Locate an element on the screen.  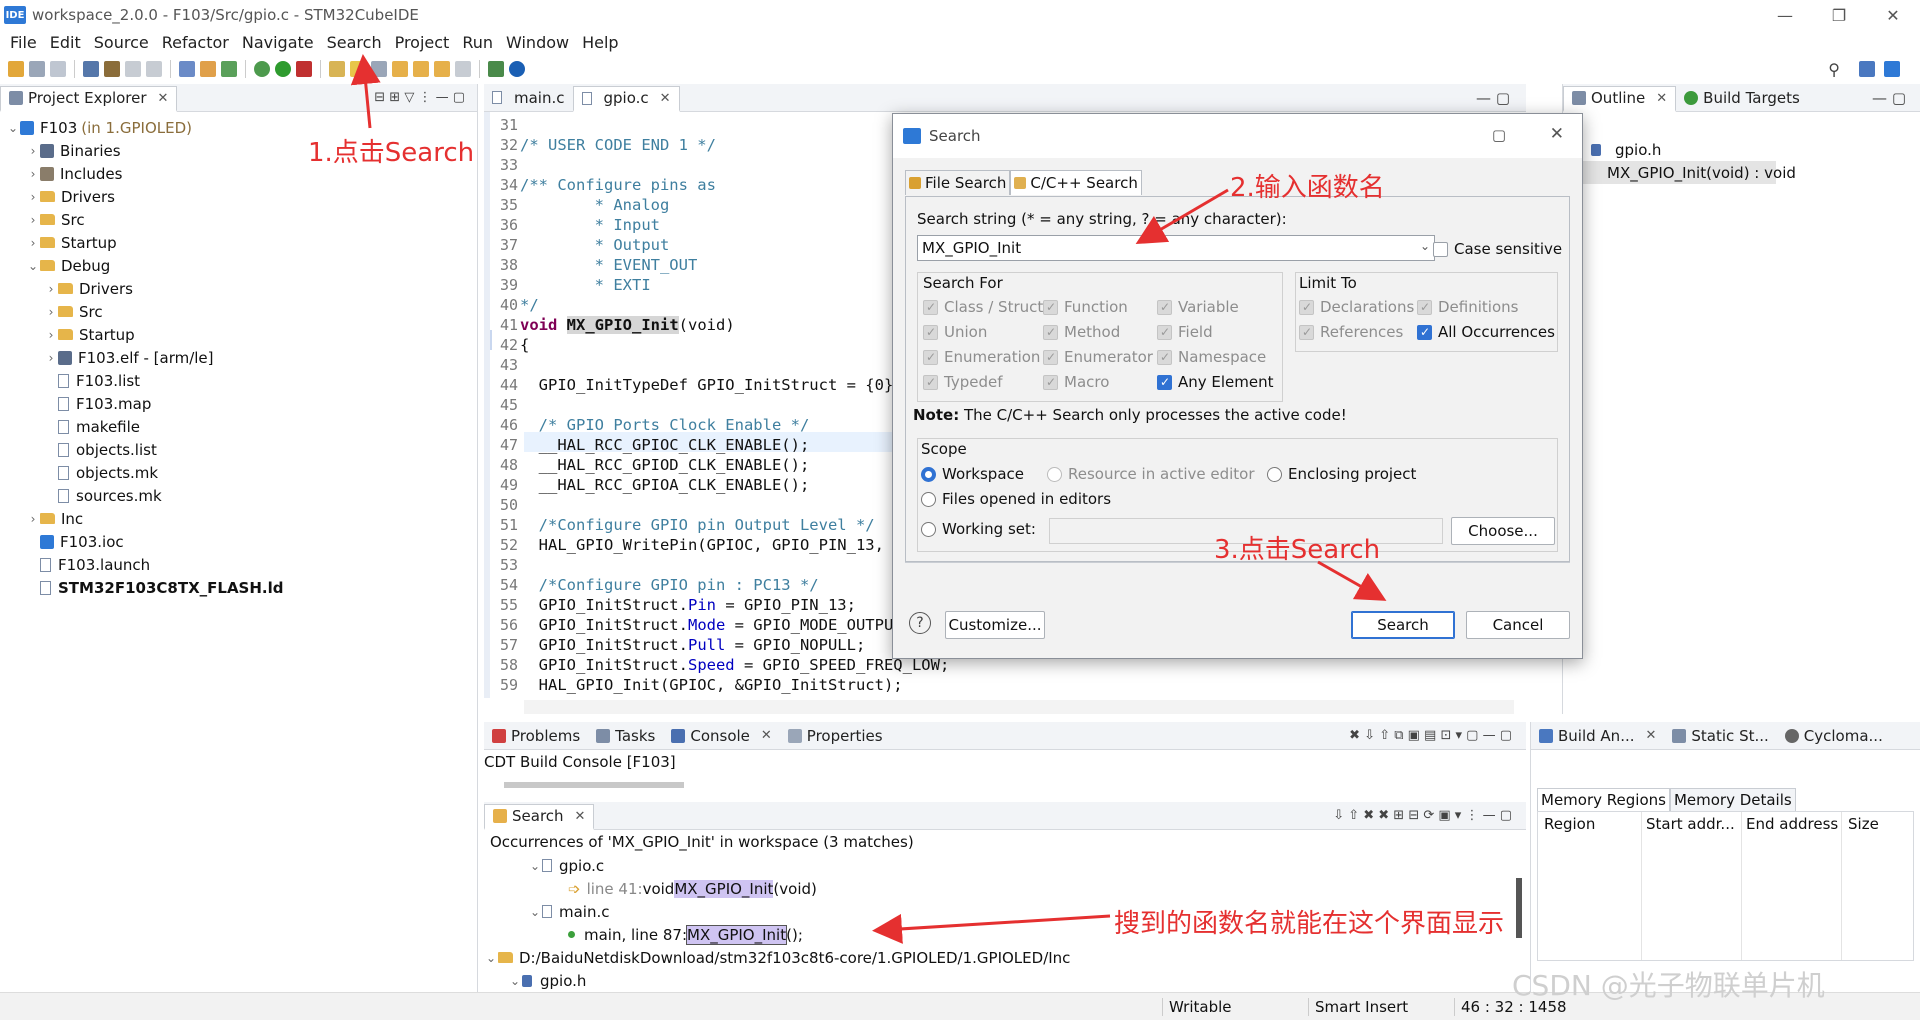
menu-search: Search is located at coordinates (354, 42).